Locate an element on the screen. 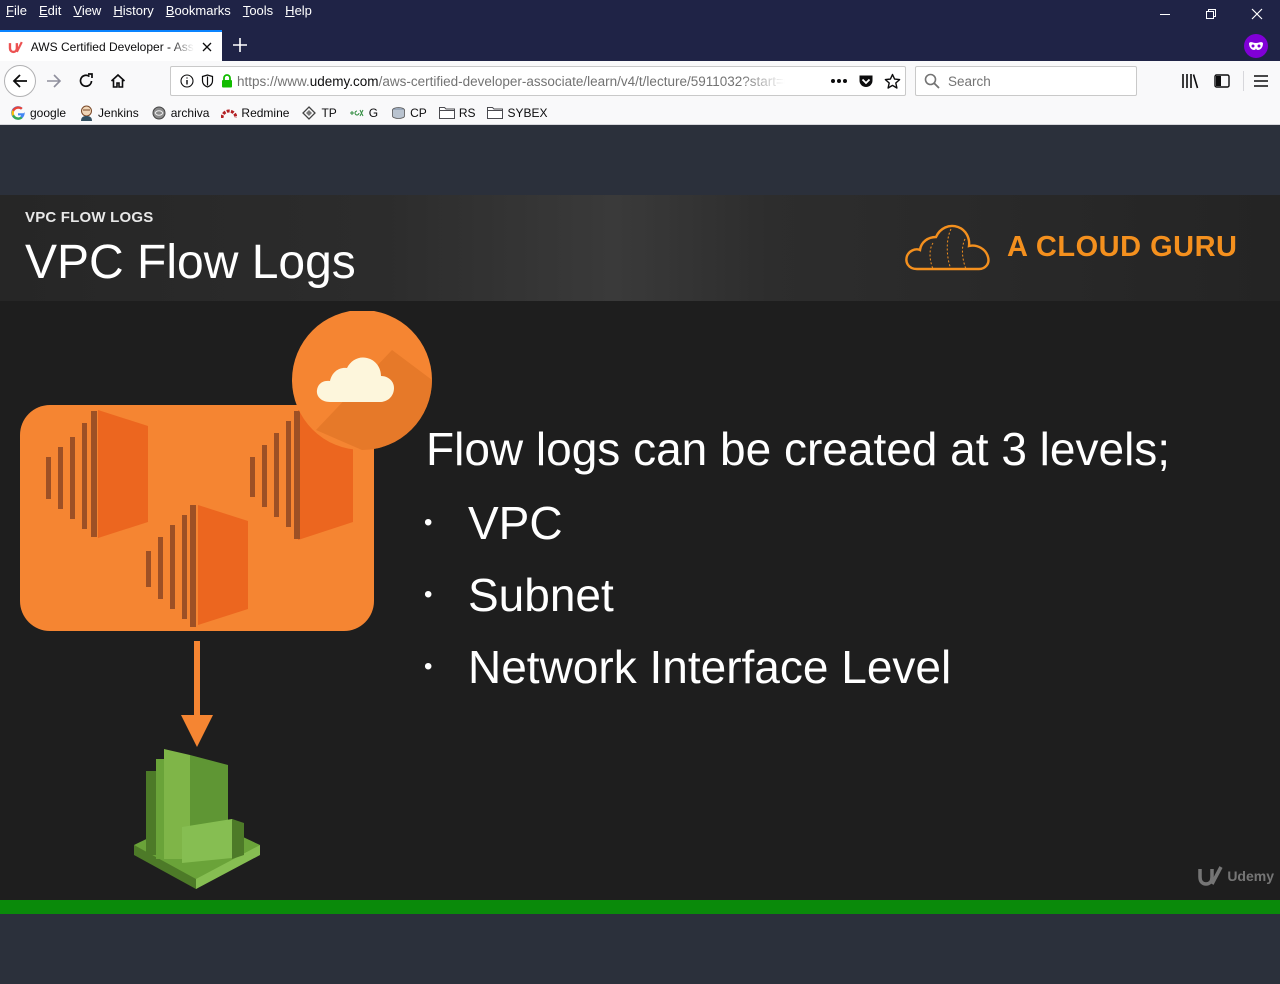 Image resolution: width=1280 pixels, height=984 pixels. menu-file: File is located at coordinates (16, 11).